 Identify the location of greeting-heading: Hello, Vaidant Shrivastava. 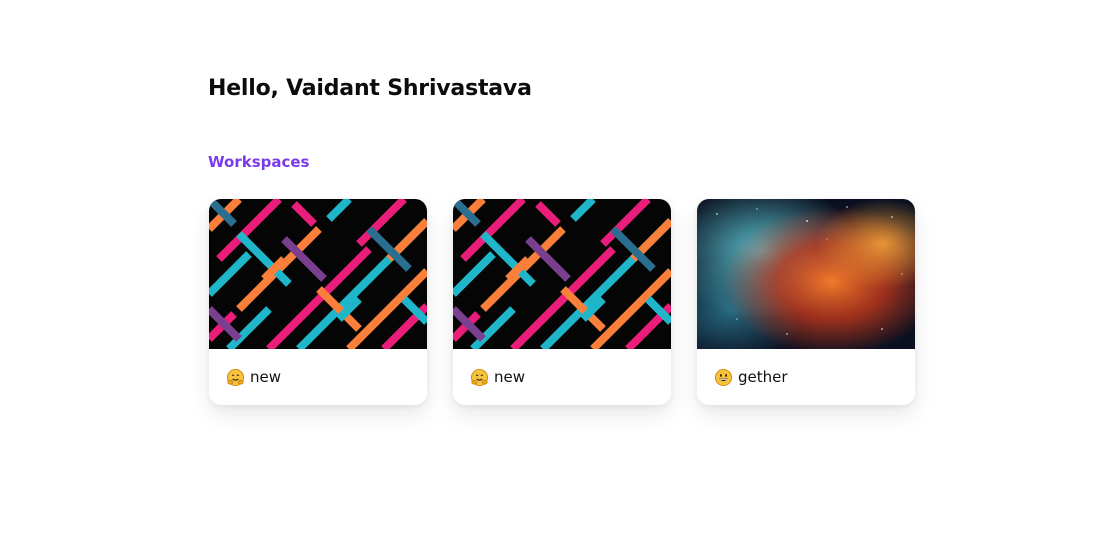
(370, 88).